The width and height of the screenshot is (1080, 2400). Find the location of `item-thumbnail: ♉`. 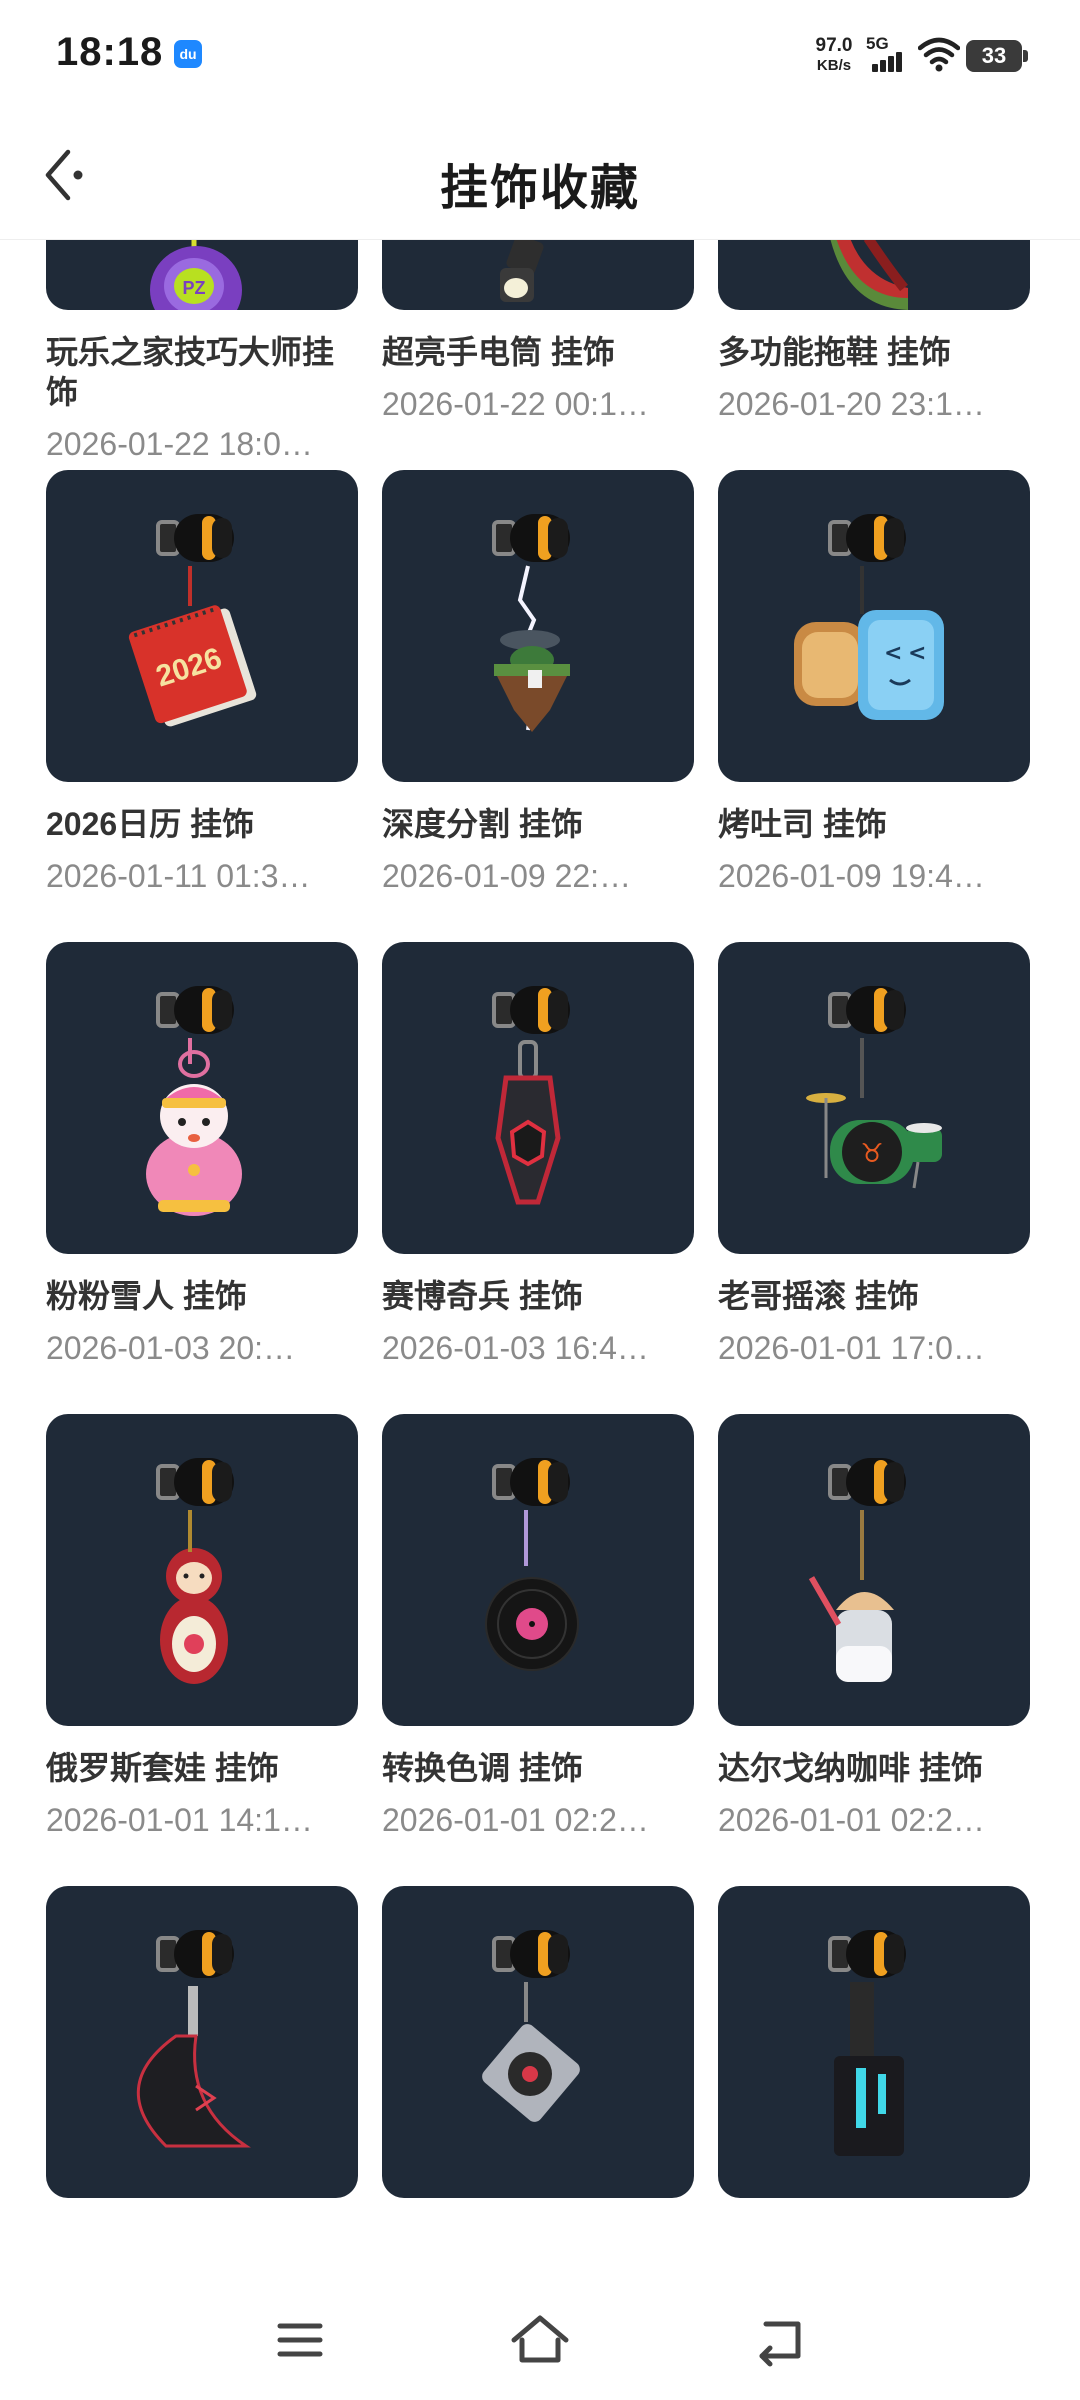

item-thumbnail: ♉ is located at coordinates (874, 1098).